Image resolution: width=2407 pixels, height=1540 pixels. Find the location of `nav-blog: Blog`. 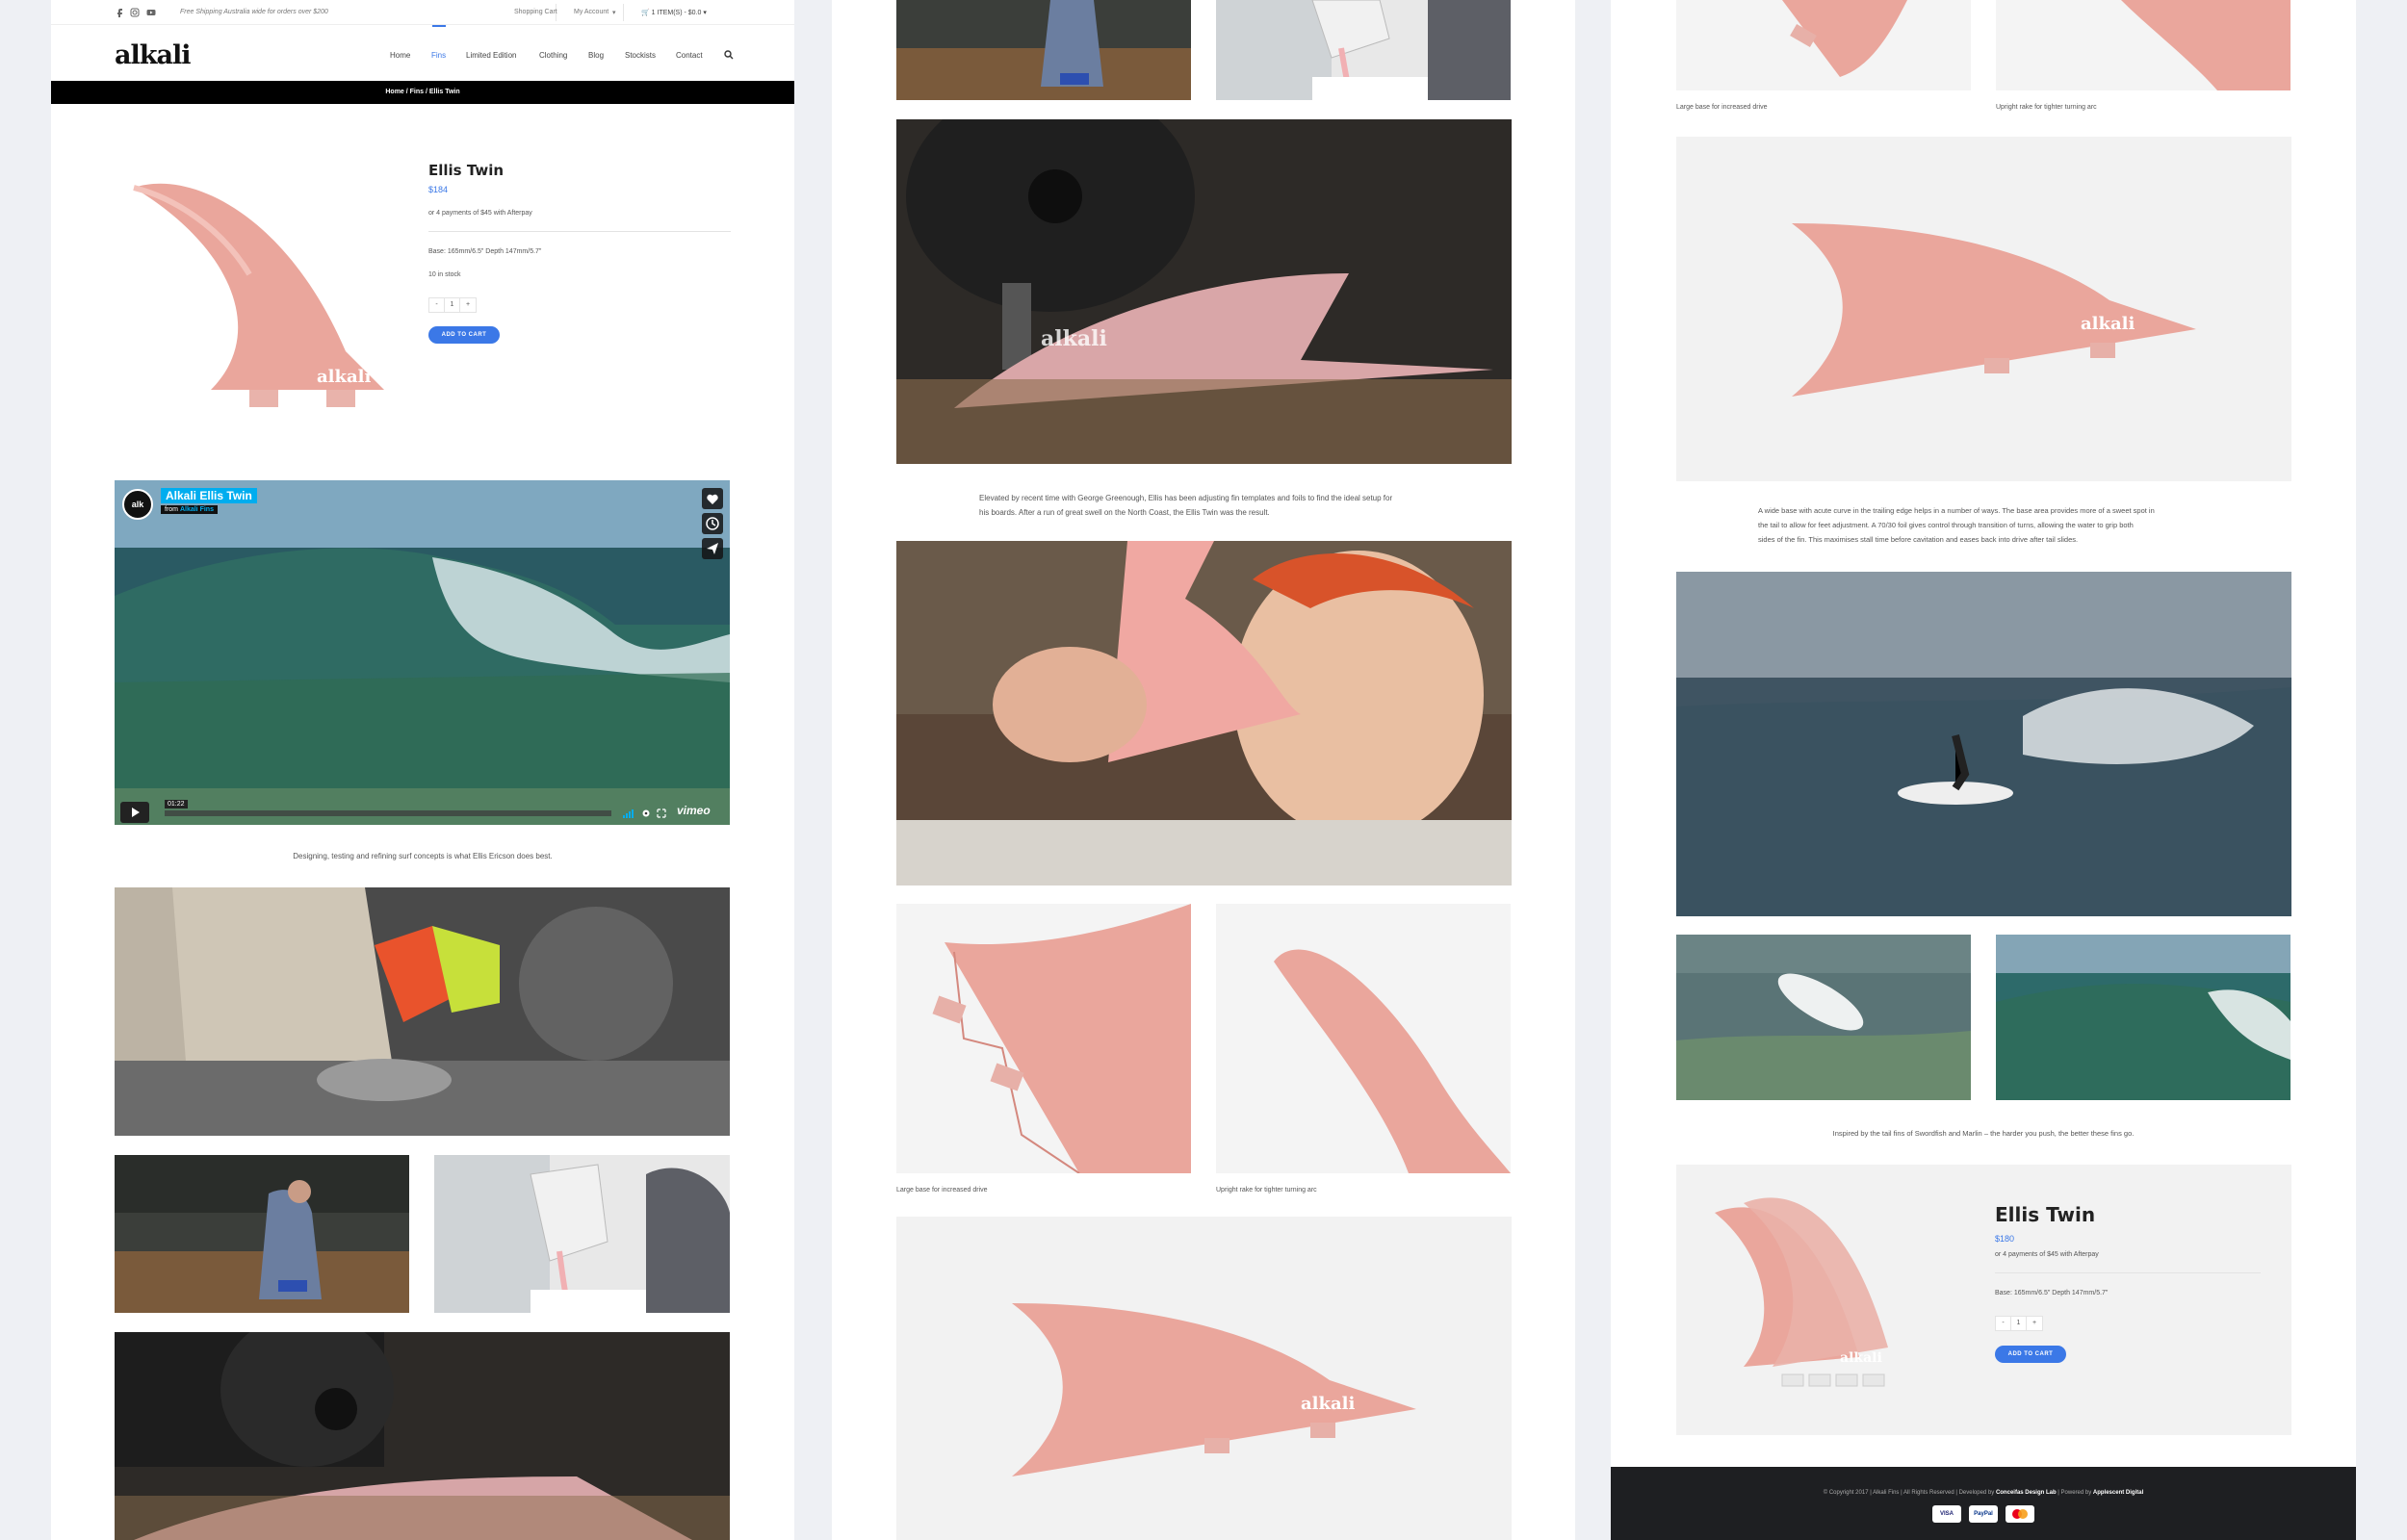

nav-blog: Blog is located at coordinates (596, 55).